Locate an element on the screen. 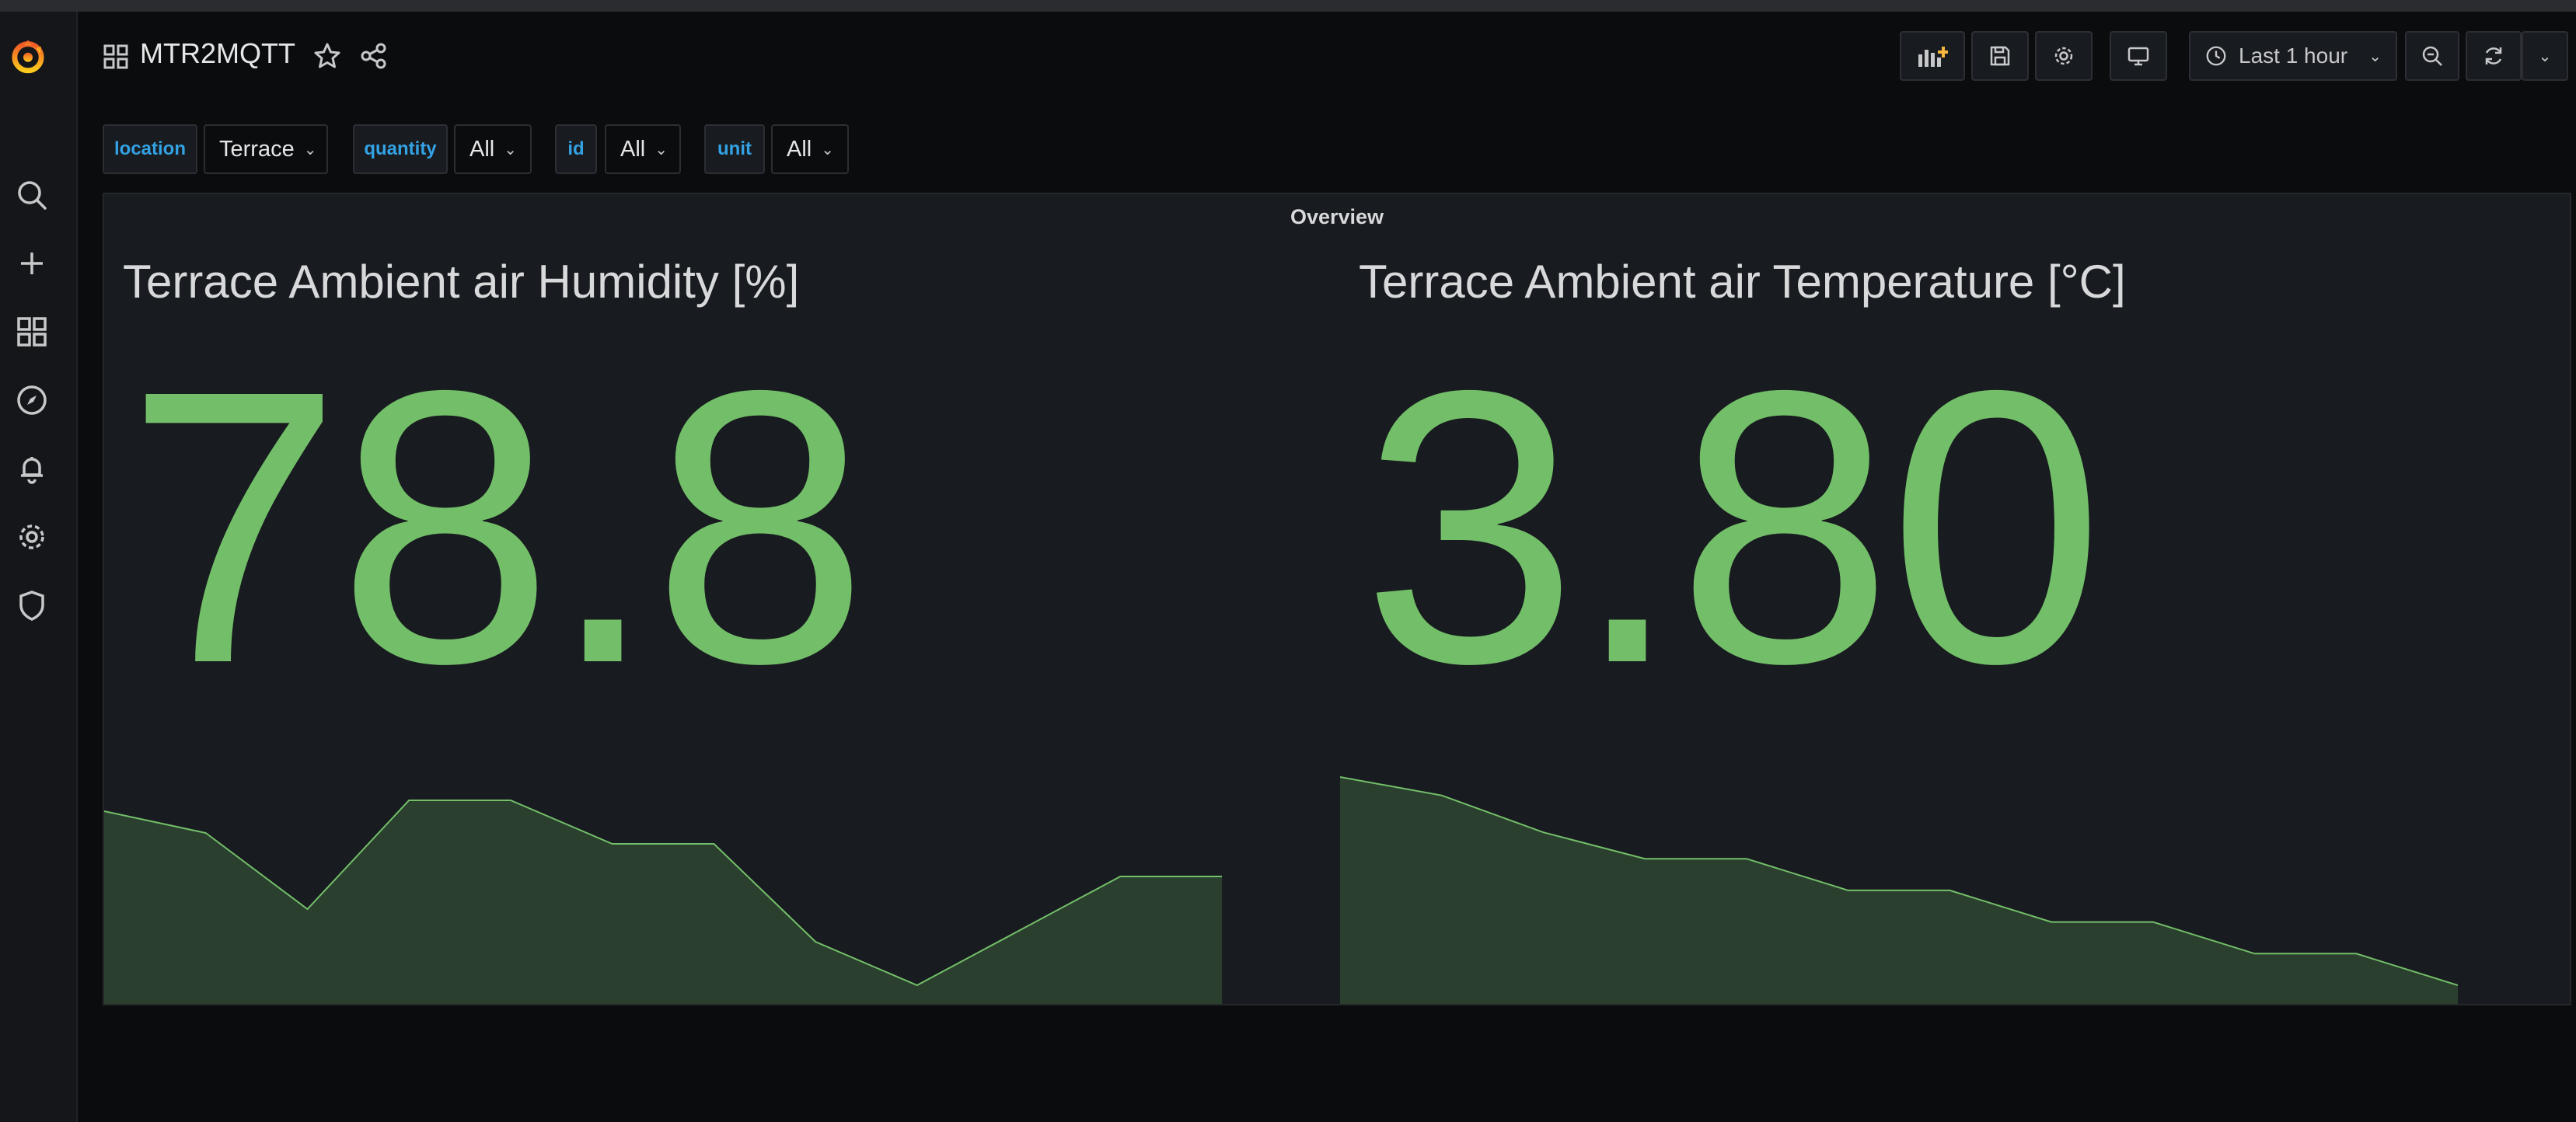 The height and width of the screenshot is (1122, 2576). add-panel-button is located at coordinates (1933, 56).